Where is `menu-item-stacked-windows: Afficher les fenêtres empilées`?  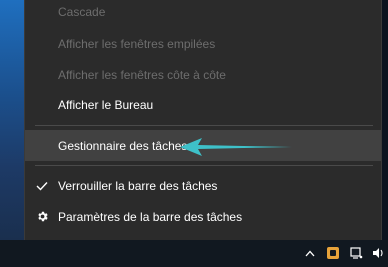
menu-item-stacked-windows: Afficher les fenêtres empilées is located at coordinates (203, 43).